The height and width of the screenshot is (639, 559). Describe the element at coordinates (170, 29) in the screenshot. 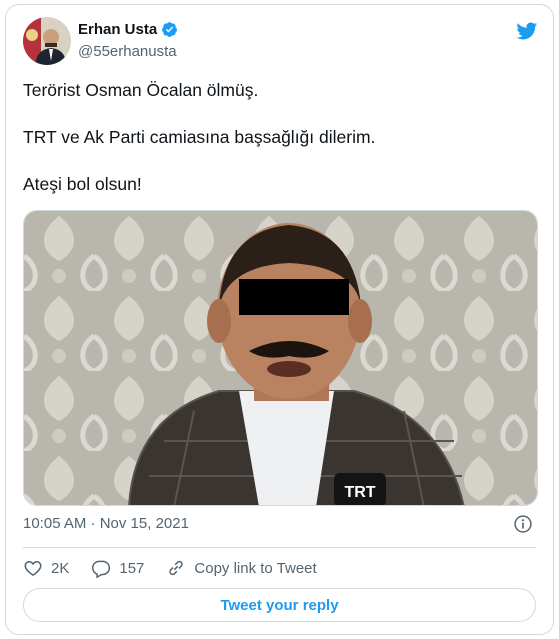

I see `verified-badge-icon` at that location.